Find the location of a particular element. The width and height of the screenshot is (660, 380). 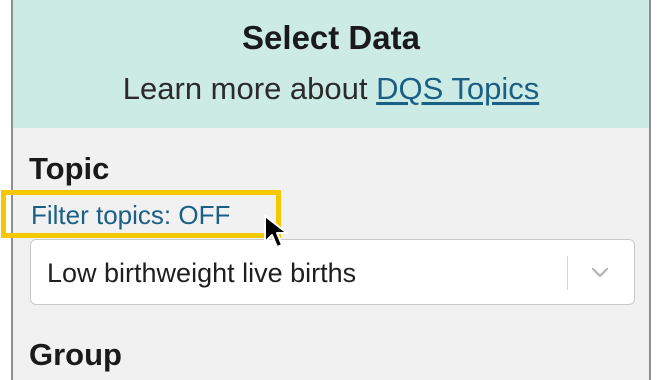

select-separator is located at coordinates (567, 273).